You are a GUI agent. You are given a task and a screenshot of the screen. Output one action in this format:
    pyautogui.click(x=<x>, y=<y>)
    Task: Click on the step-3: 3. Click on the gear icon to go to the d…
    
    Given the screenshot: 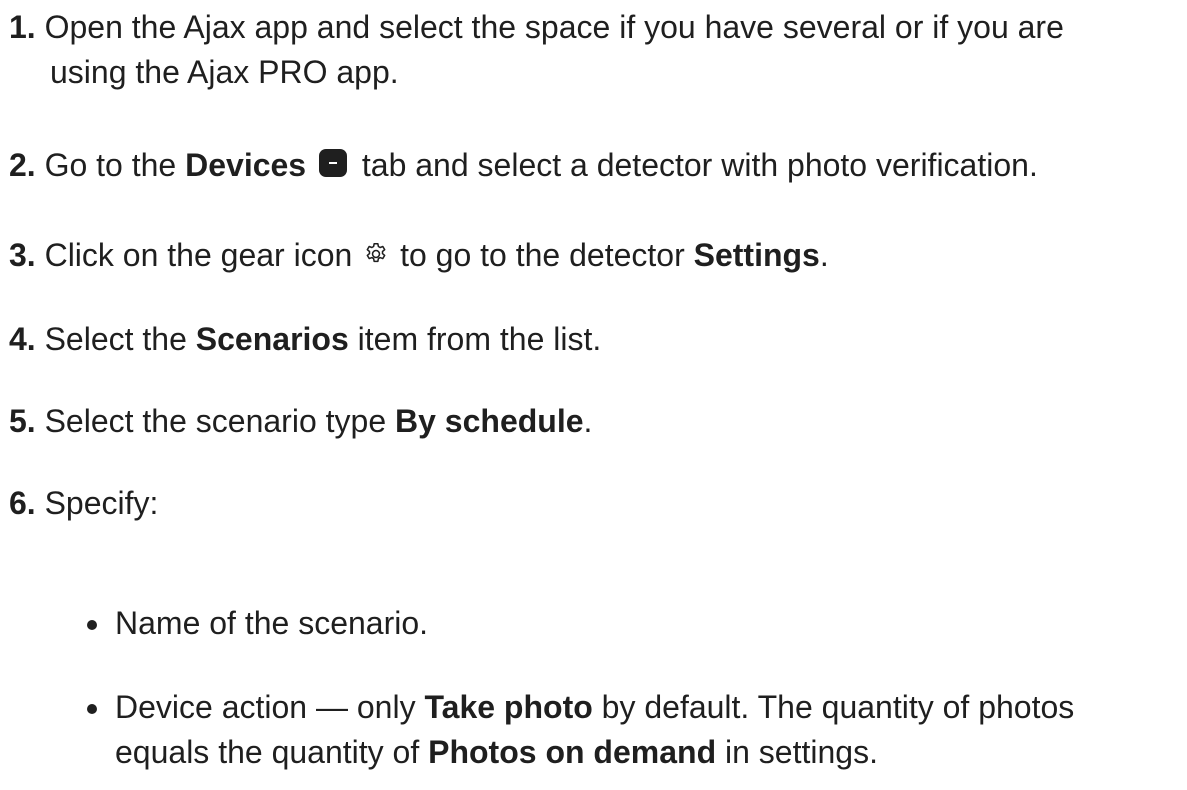 What is the action you would take?
    pyautogui.click(x=594, y=255)
    